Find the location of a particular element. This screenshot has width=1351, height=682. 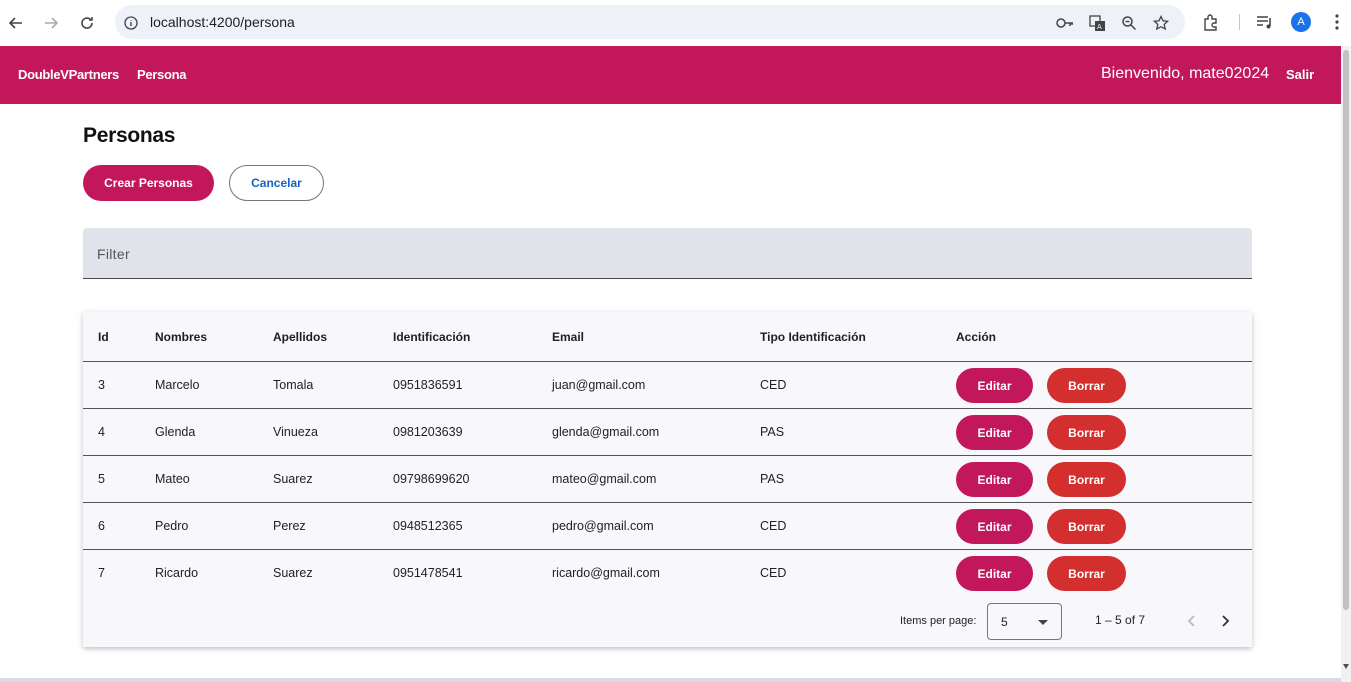

cell-id: 6 is located at coordinates (101, 526).